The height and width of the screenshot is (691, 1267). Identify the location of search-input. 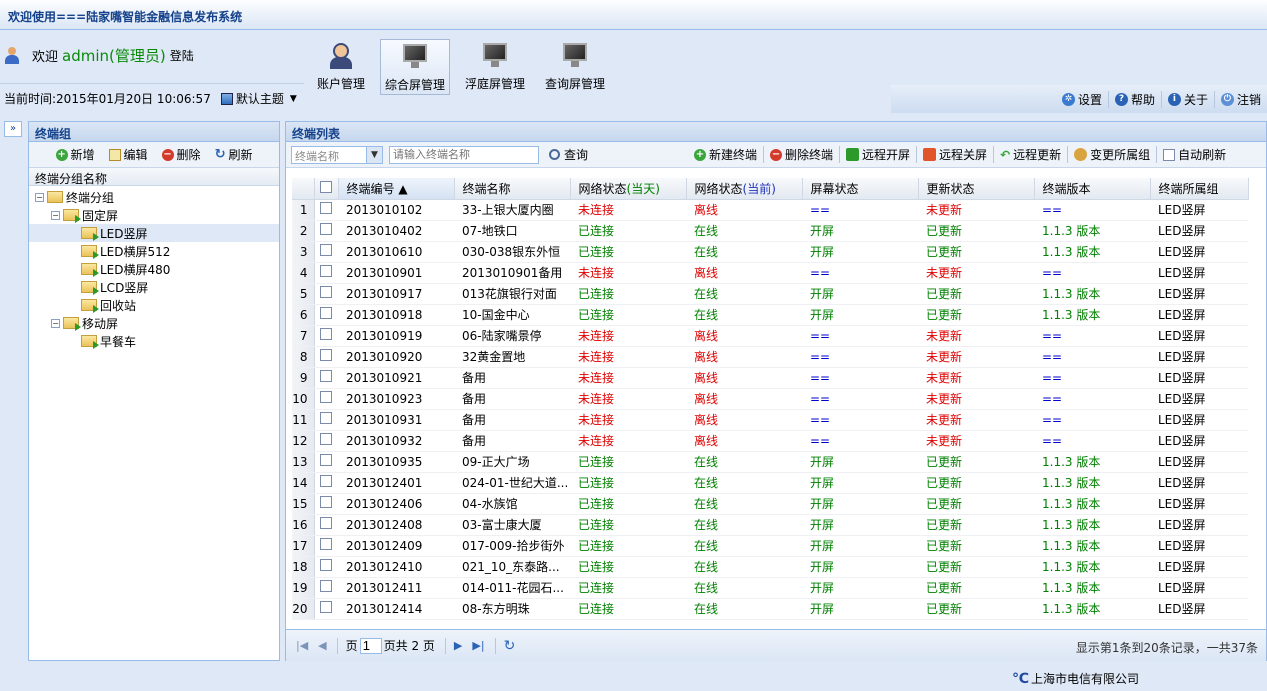
(464, 154).